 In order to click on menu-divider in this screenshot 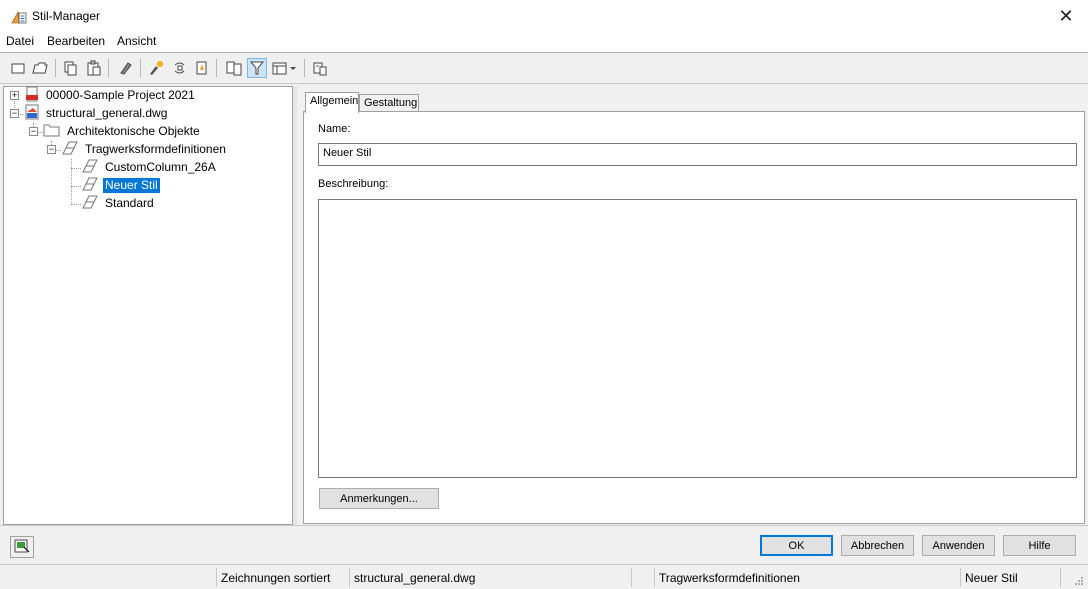, I will do `click(544, 52)`.